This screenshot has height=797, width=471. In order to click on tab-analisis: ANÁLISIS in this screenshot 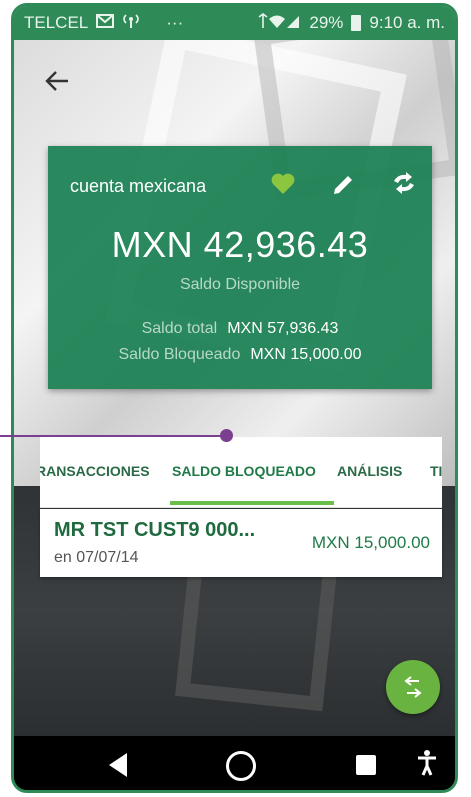, I will do `click(369, 471)`.